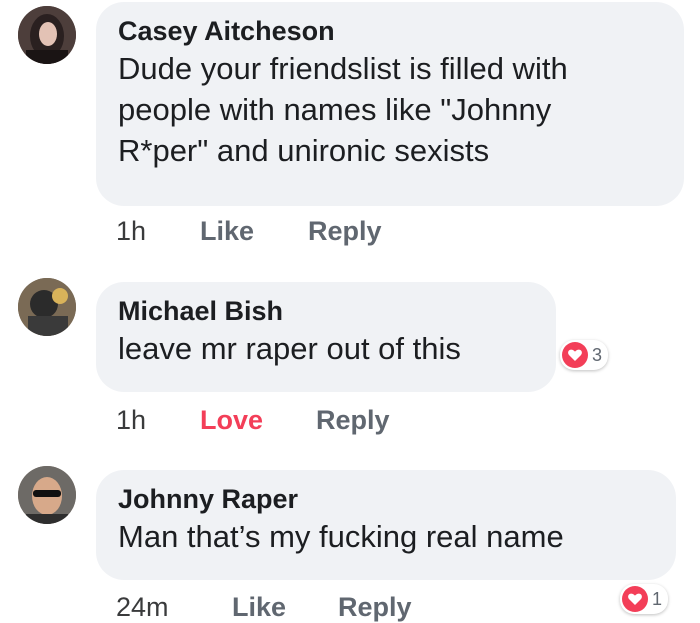 The image size is (700, 623). I want to click on comment-text-line: R*per" and unironic sexists, so click(304, 150).